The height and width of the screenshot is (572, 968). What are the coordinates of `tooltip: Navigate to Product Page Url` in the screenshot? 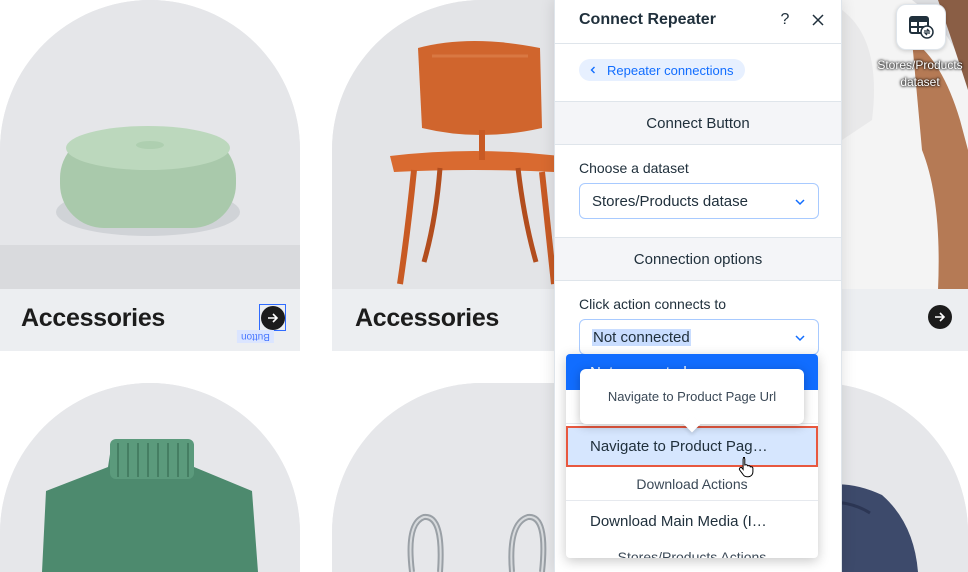 It's located at (692, 396).